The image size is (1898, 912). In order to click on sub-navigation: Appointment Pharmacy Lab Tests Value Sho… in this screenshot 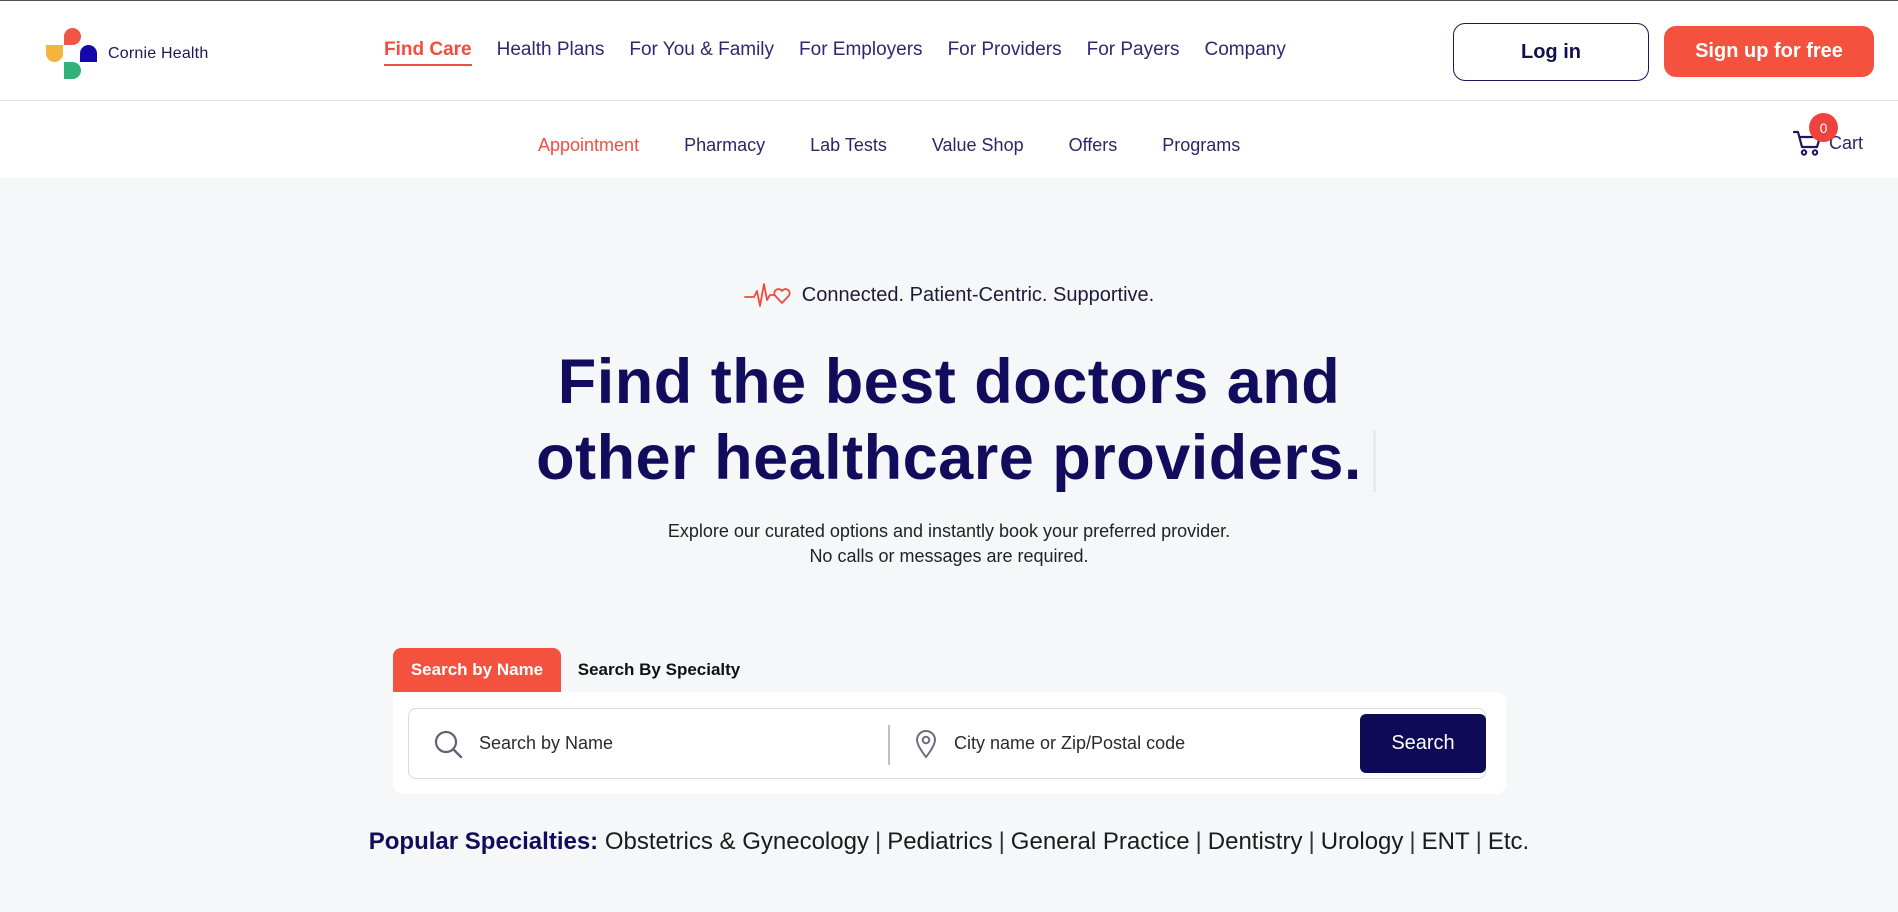, I will do `click(949, 139)`.